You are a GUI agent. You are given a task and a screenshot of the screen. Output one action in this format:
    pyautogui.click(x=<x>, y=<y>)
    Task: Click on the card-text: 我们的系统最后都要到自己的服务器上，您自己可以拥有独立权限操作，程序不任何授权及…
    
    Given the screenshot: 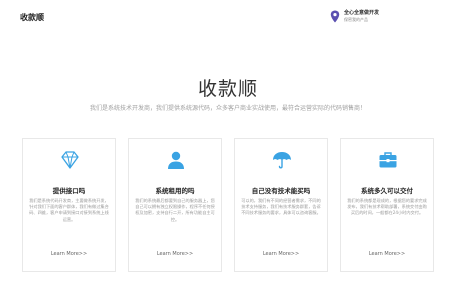 What is the action you would take?
    pyautogui.click(x=175, y=210)
    